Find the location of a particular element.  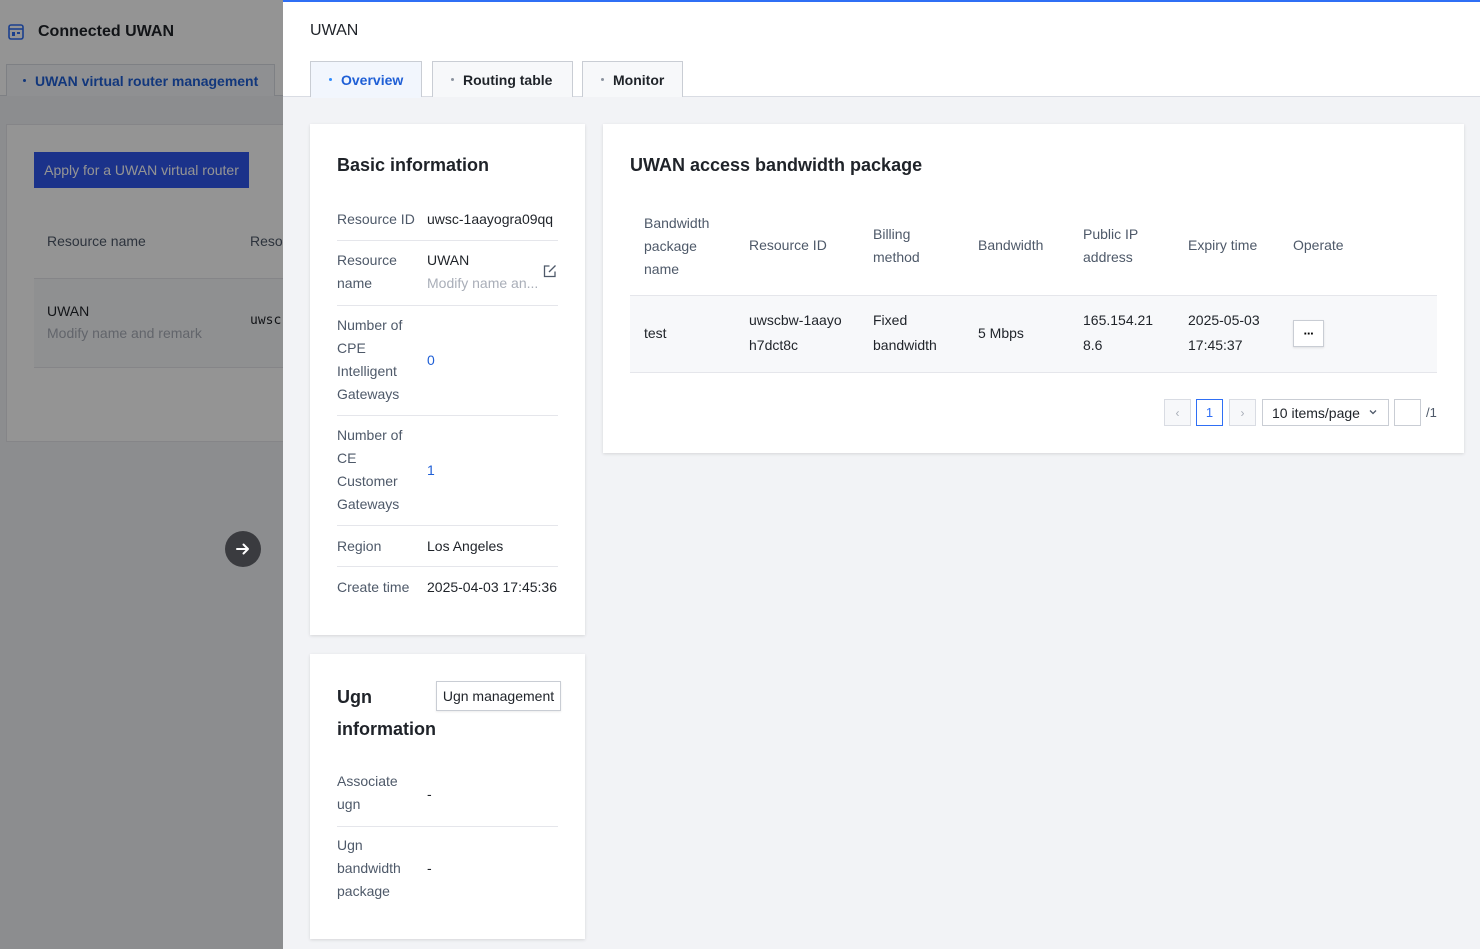

tab-label: Monitor is located at coordinates (639, 79).